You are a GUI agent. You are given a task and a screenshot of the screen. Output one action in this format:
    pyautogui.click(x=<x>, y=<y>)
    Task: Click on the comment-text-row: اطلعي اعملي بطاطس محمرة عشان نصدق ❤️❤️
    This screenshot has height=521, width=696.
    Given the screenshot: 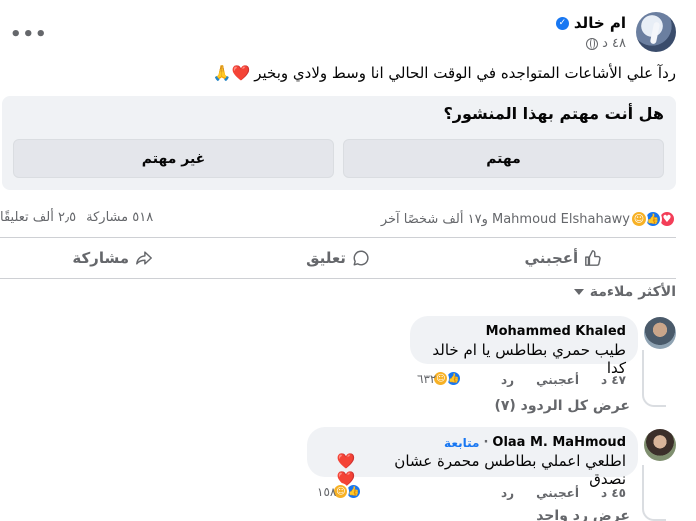 What is the action you would take?
    pyautogui.click(x=472, y=470)
    